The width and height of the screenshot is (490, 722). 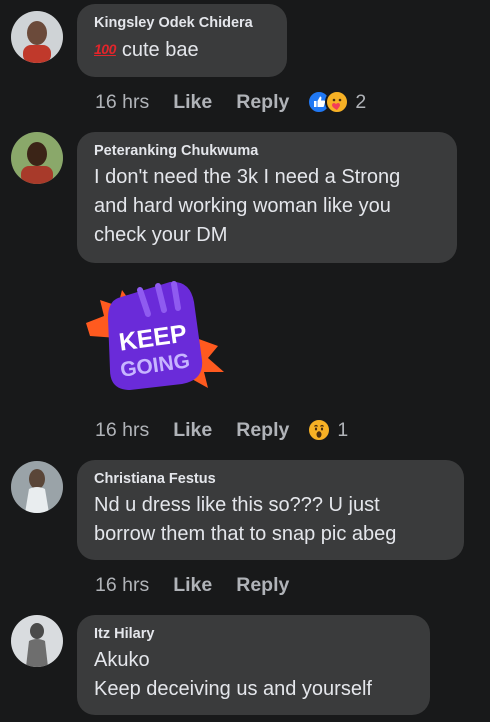 I want to click on comment-actions: 16 hrs Like Reply, so click(x=204, y=585).